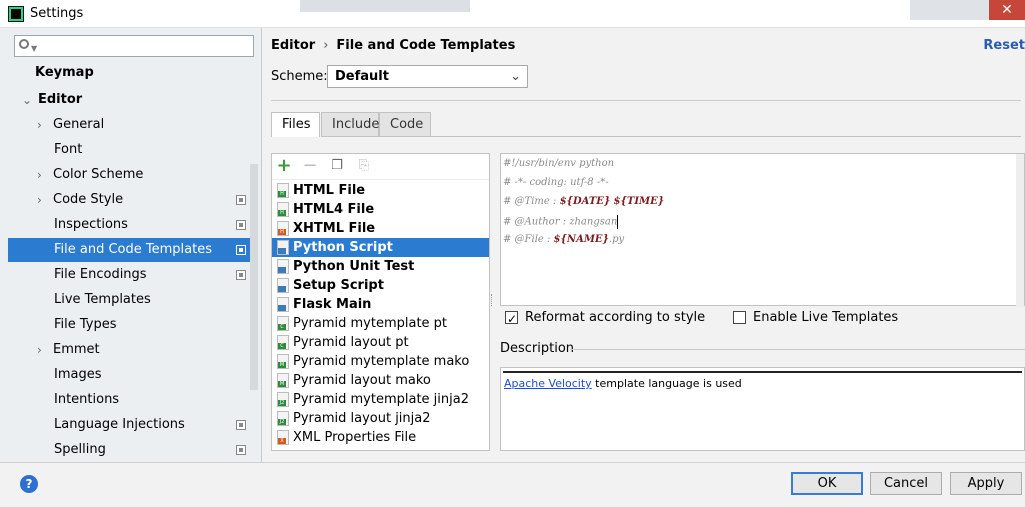  Describe the element at coordinates (950, 10) in the screenshot. I see `window-controls-area` at that location.